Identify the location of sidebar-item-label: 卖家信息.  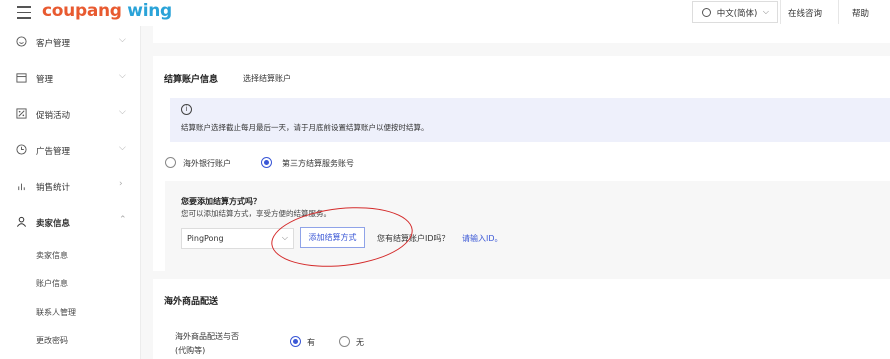
(53, 224).